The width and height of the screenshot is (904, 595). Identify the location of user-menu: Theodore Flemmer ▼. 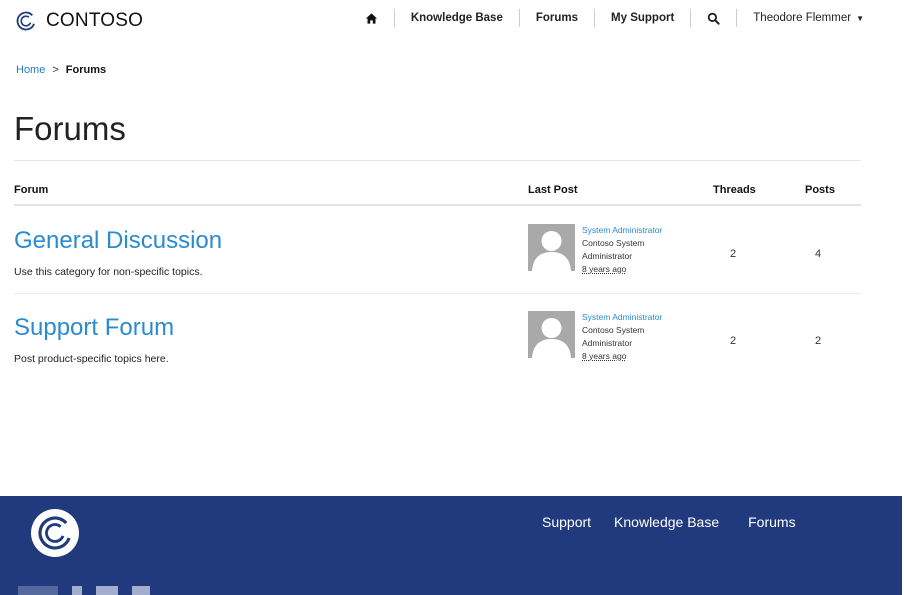
(800, 18).